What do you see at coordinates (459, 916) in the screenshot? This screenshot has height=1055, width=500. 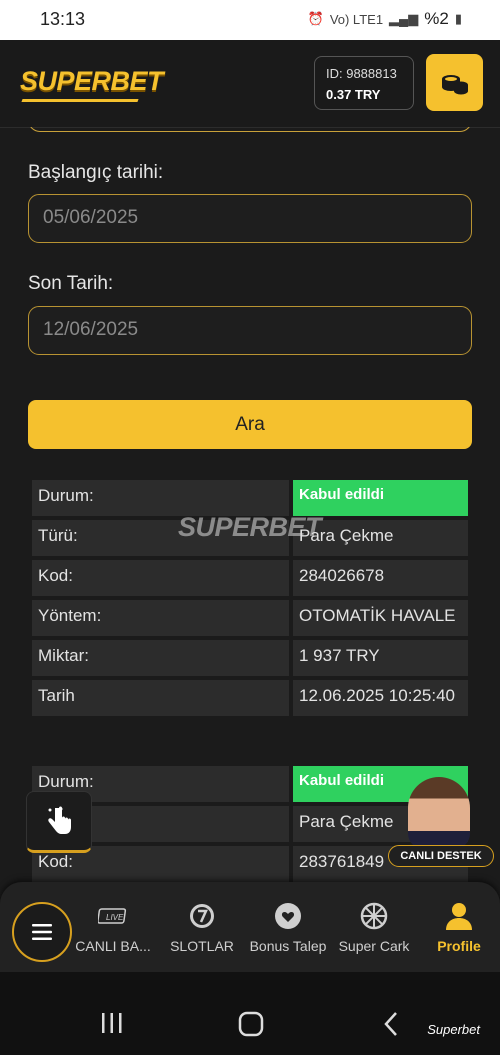 I see `user-icon` at bounding box center [459, 916].